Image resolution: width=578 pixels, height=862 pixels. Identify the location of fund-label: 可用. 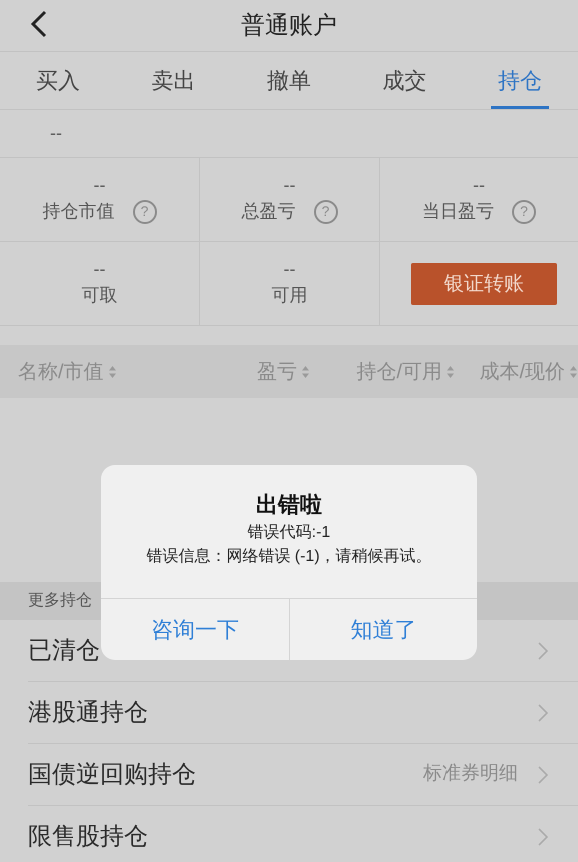
(290, 295).